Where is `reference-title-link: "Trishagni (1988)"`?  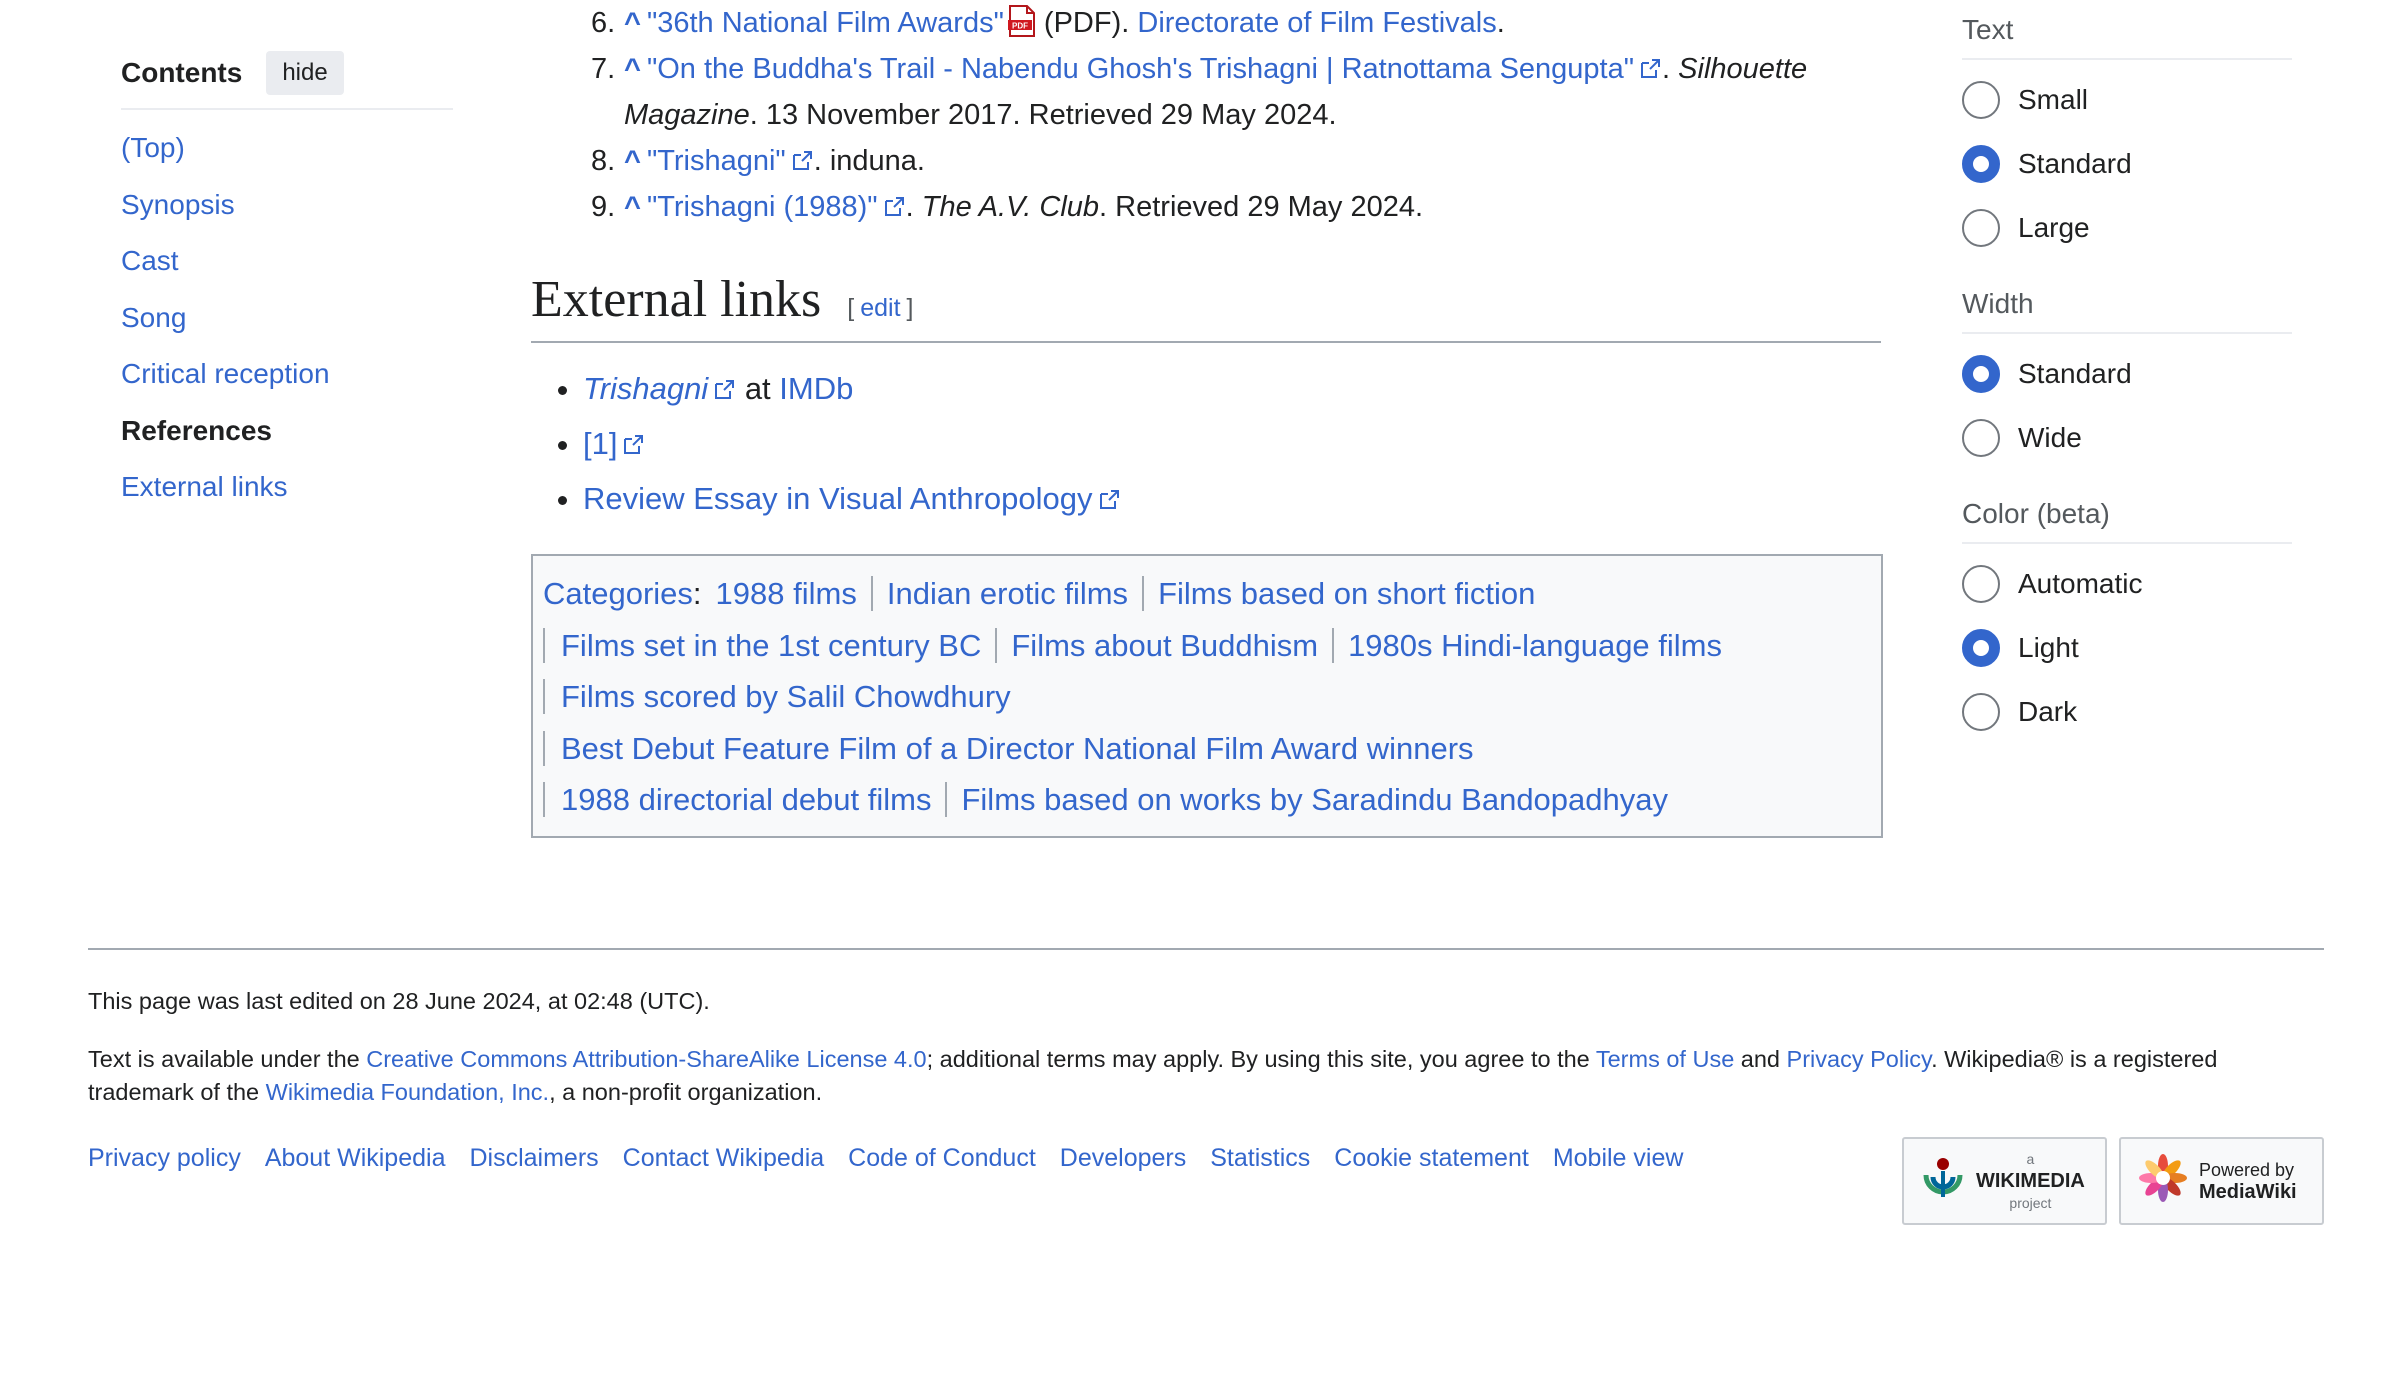 reference-title-link: "Trishagni (1988)" is located at coordinates (762, 207).